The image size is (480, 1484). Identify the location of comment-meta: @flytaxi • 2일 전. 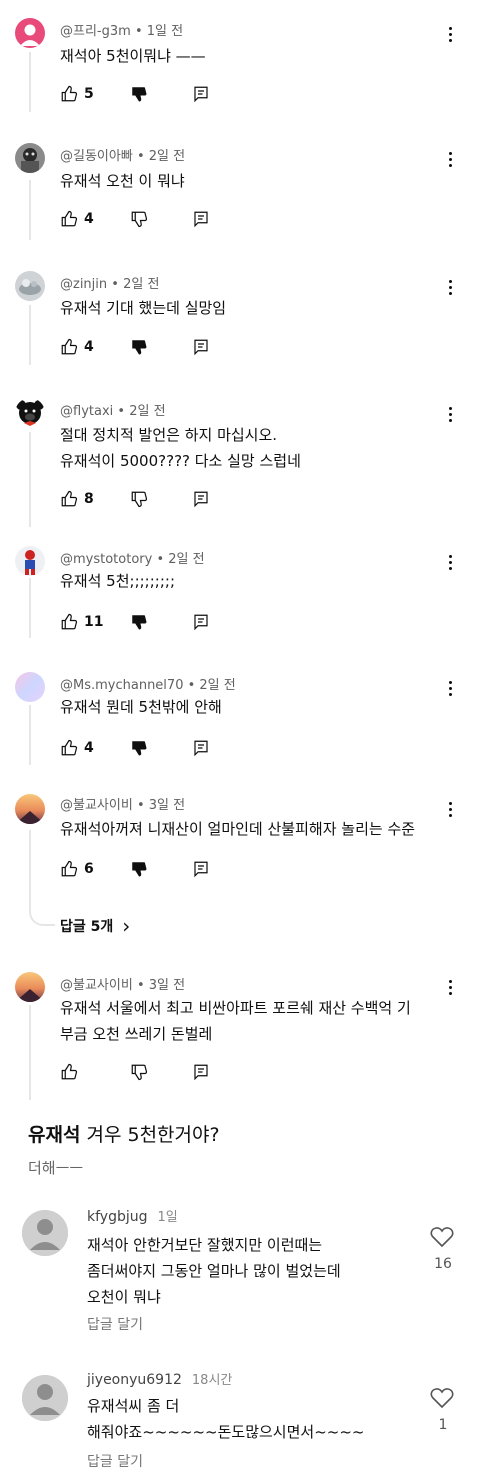
(113, 411).